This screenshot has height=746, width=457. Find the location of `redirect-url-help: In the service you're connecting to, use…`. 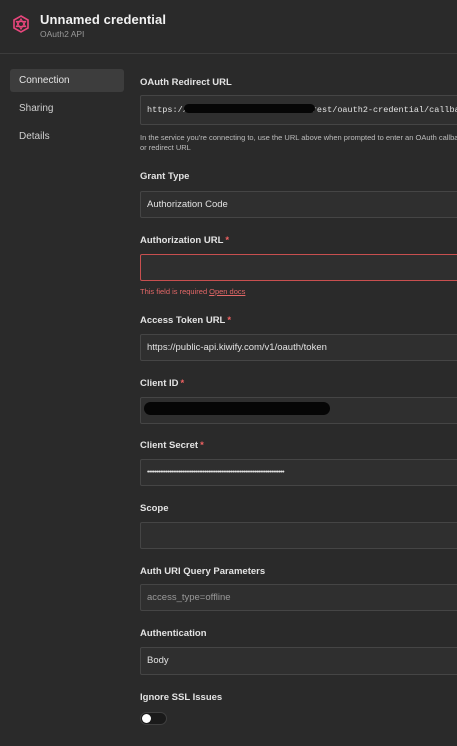

redirect-url-help: In the service you're connecting to, use… is located at coordinates (298, 142).